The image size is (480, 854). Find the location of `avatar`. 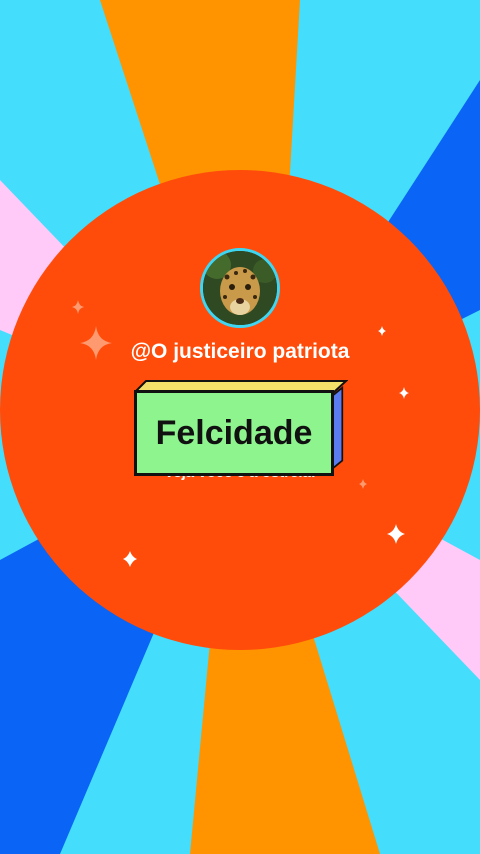

avatar is located at coordinates (240, 288).